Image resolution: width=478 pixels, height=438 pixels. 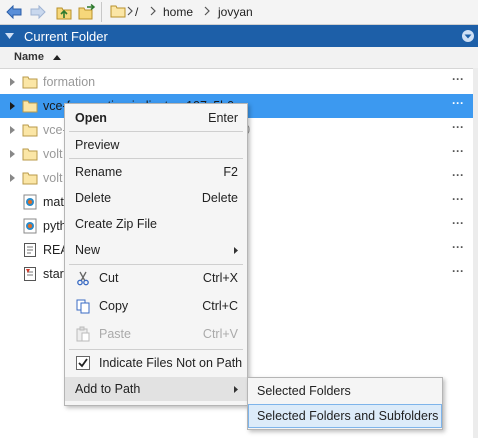 I want to click on menu-item-label: Add to Path, so click(x=108, y=389).